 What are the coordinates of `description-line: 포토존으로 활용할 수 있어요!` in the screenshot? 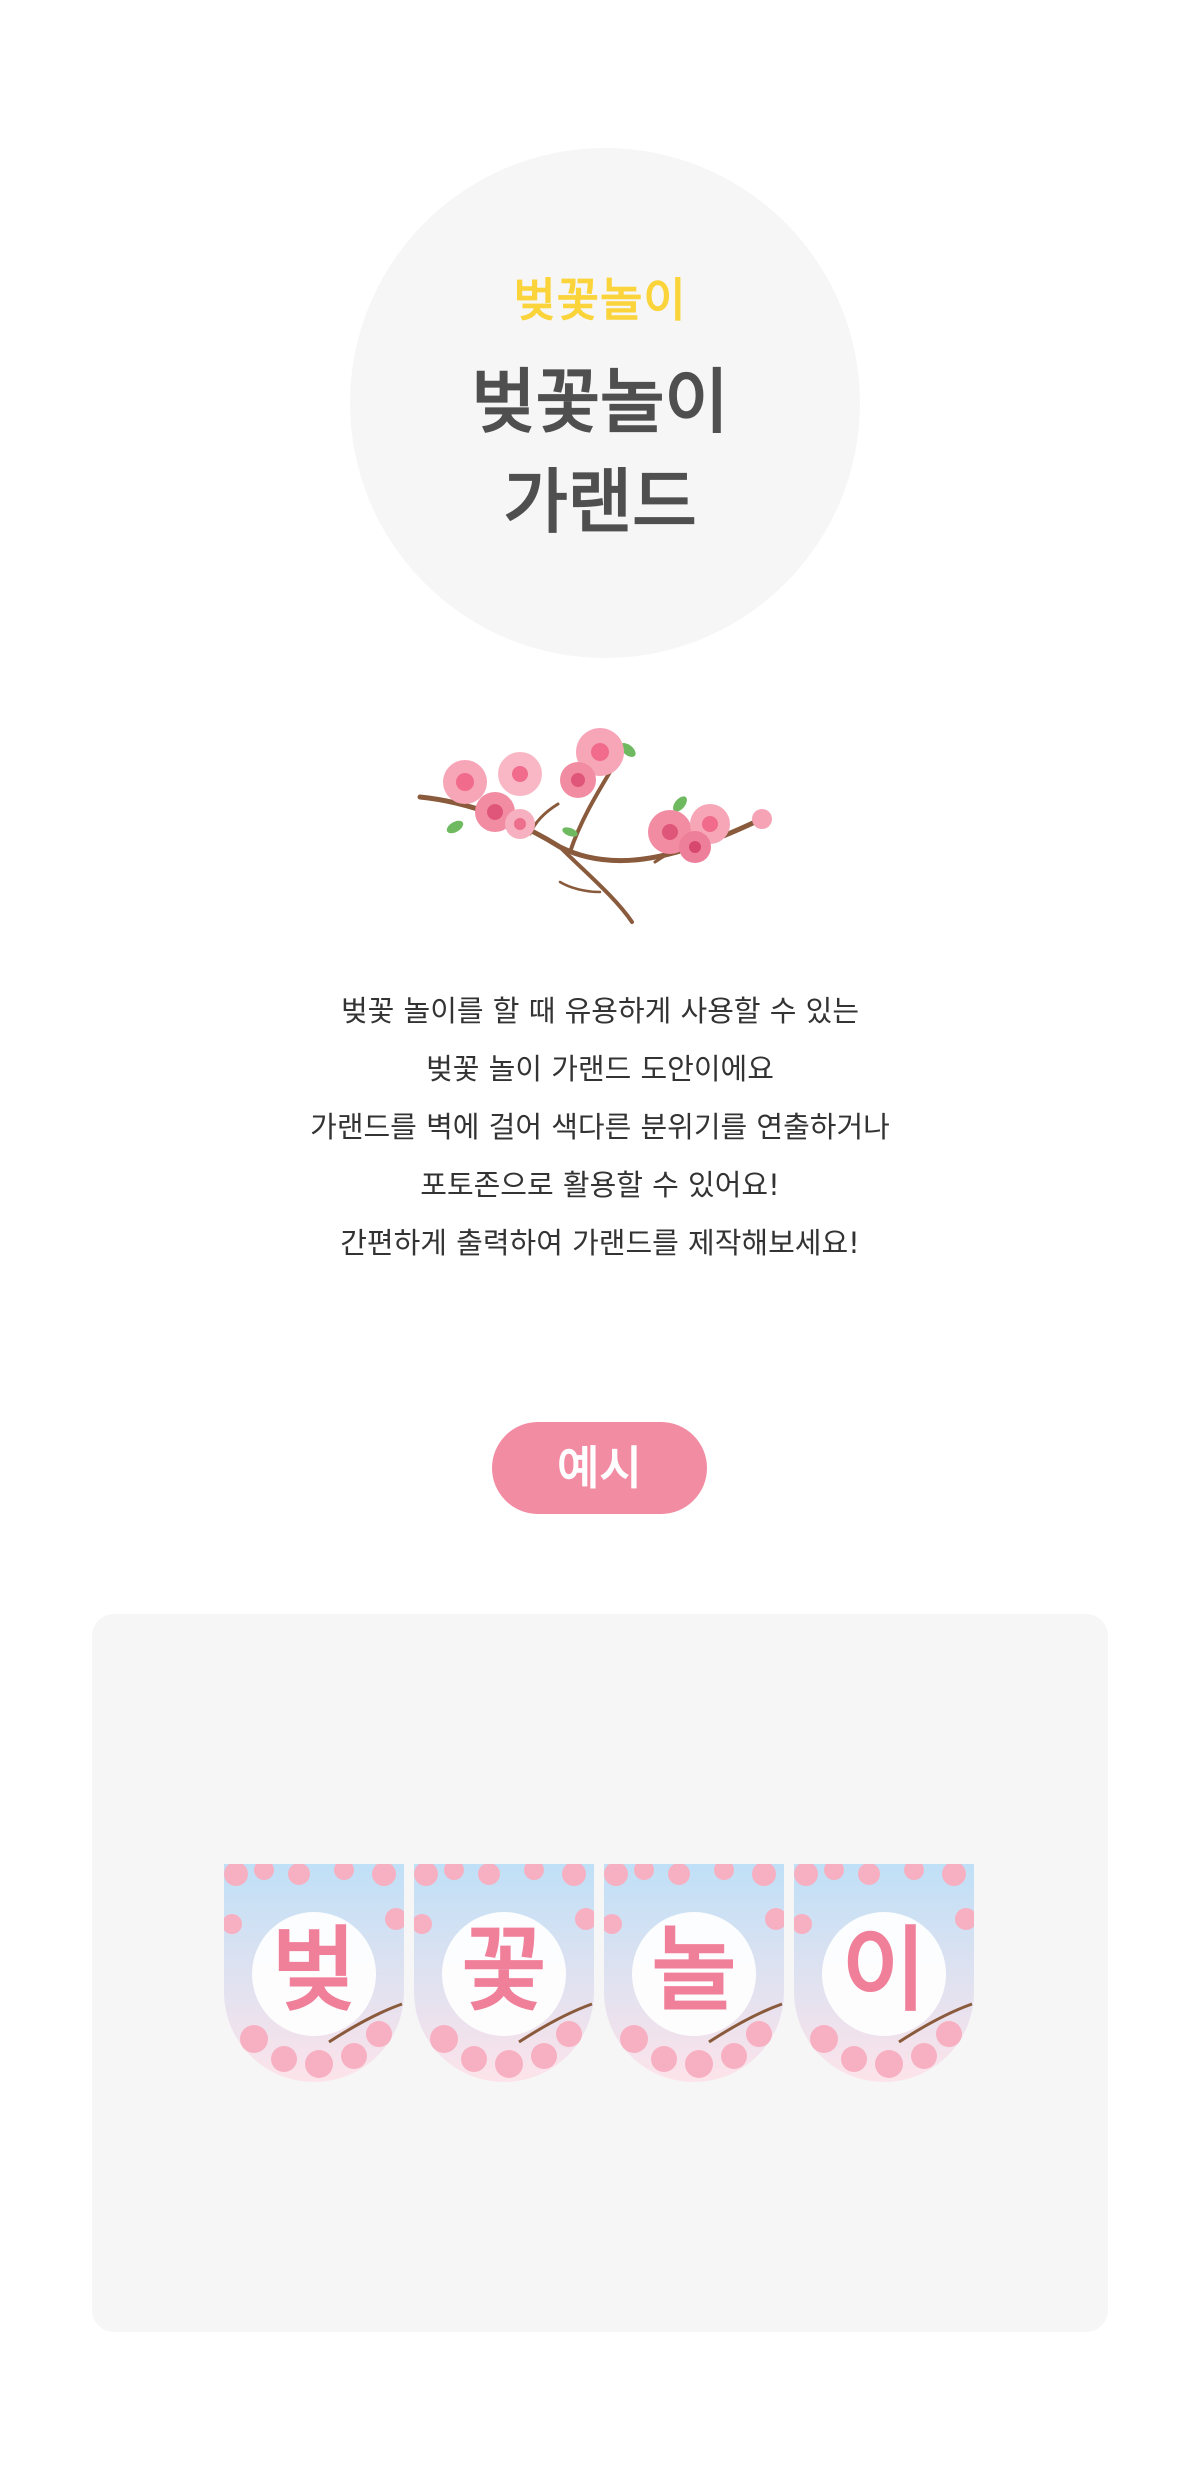 It's located at (600, 1185).